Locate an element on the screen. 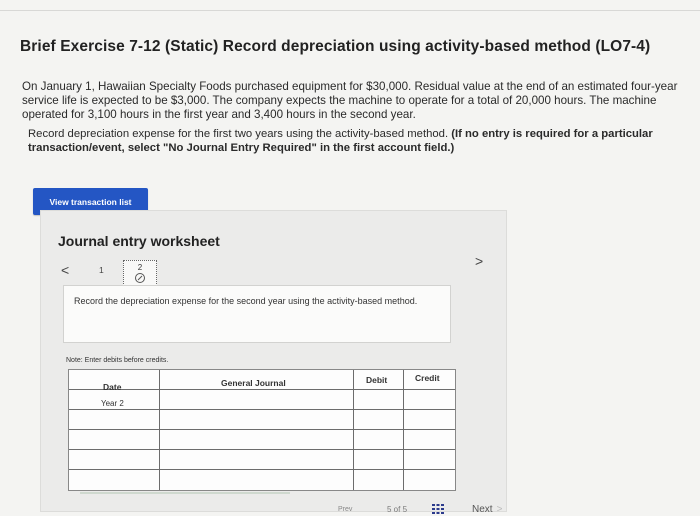 The image size is (700, 516). journal-table: Date General Journal Debit Credit Year 2 is located at coordinates (262, 430).